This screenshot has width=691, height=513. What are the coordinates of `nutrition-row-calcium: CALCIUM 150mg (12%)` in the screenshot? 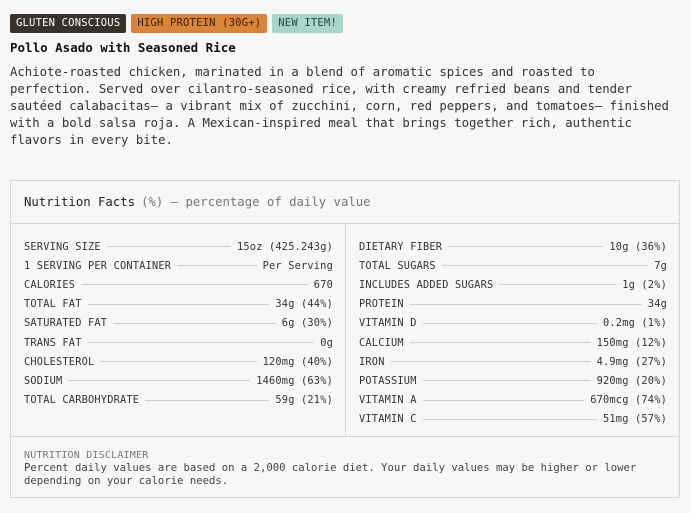 It's located at (513, 342).